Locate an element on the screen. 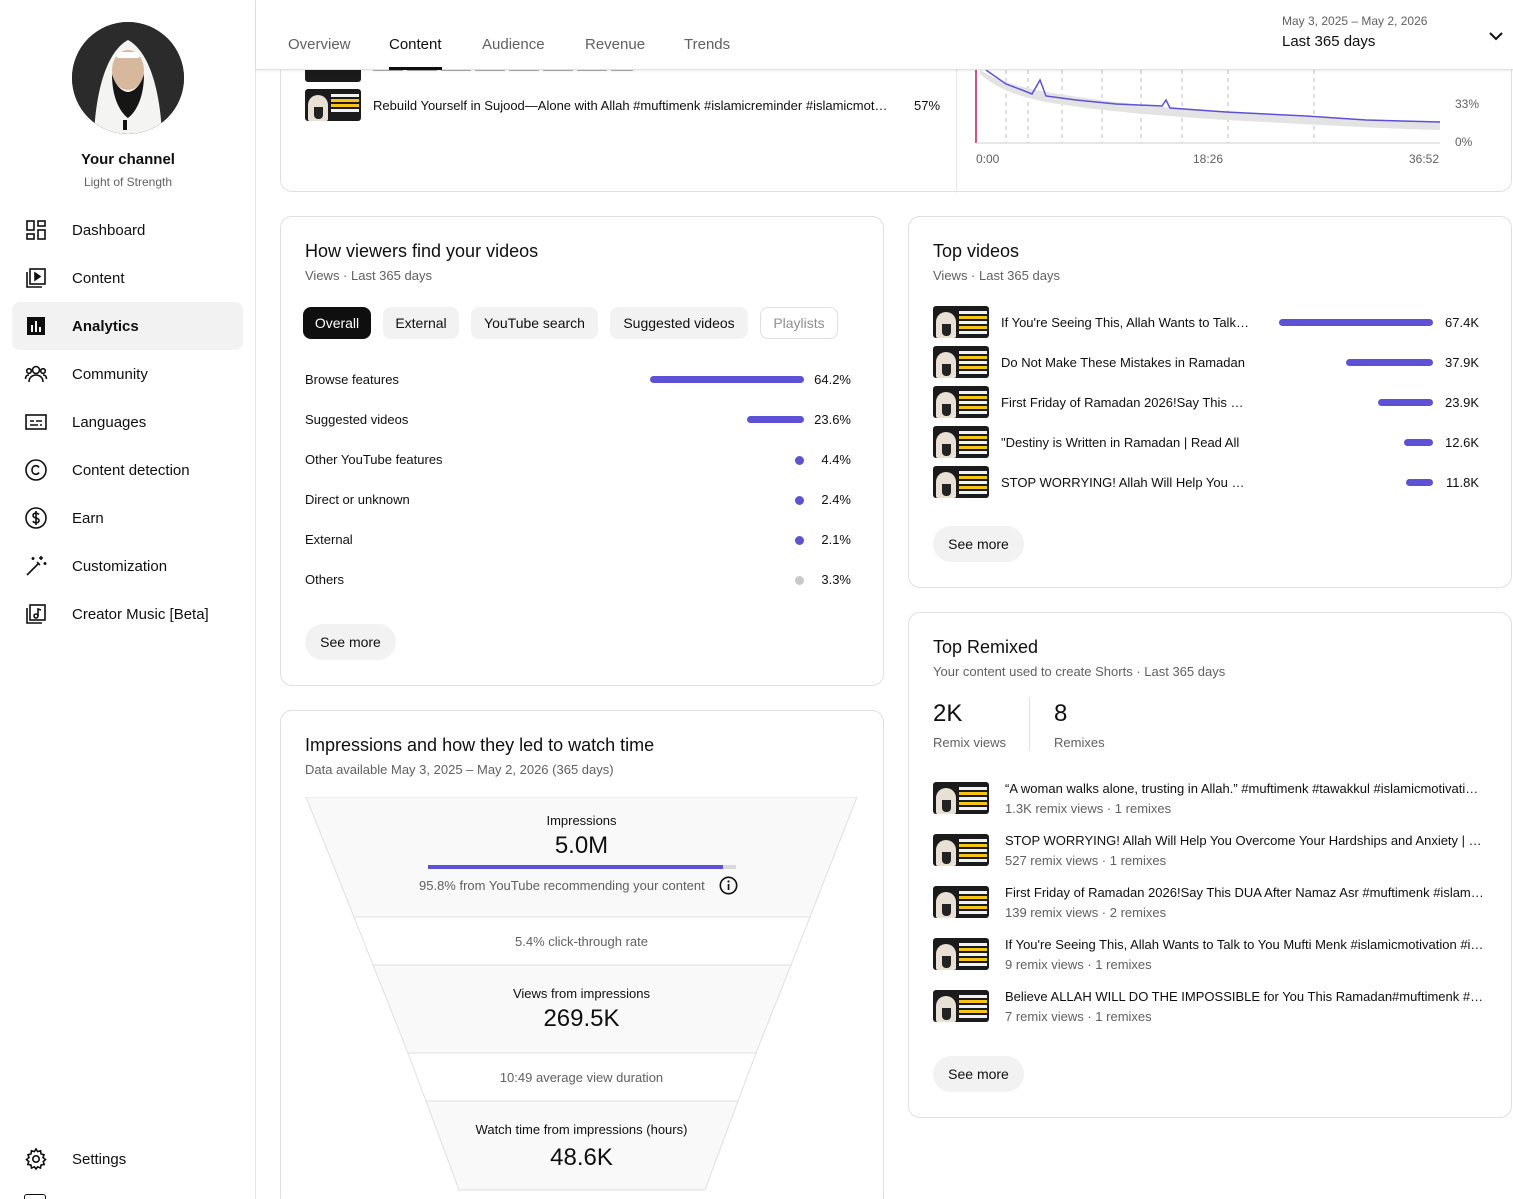  sidebar-item-label: Customization is located at coordinates (120, 566).